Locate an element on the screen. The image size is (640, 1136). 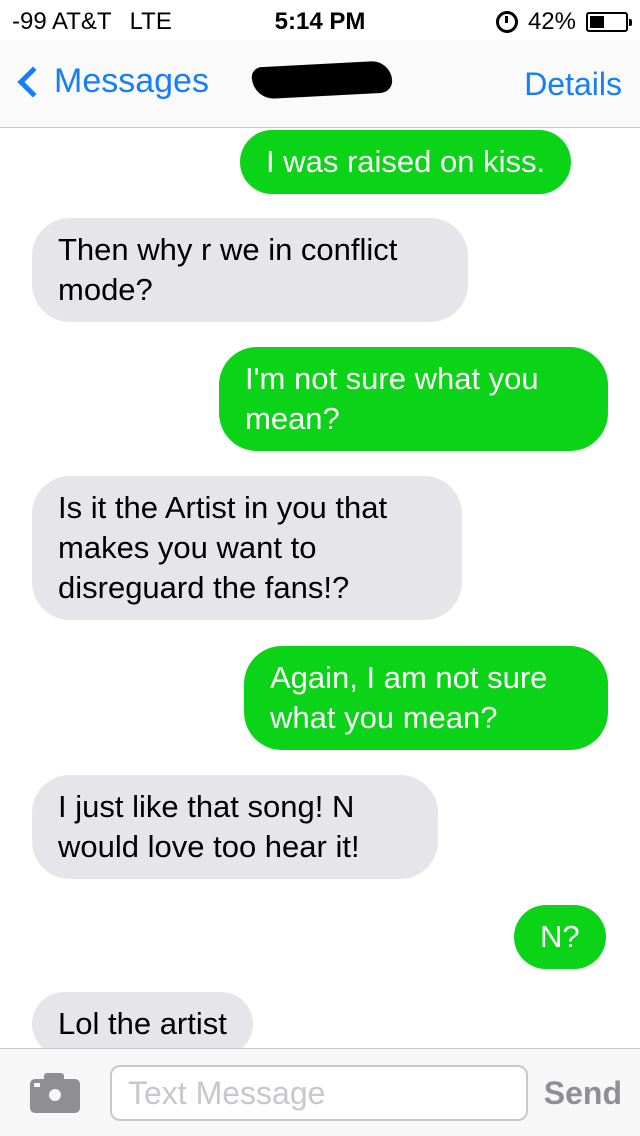
message-bubble-incoming: Lol the artist is located at coordinates (142, 1020).